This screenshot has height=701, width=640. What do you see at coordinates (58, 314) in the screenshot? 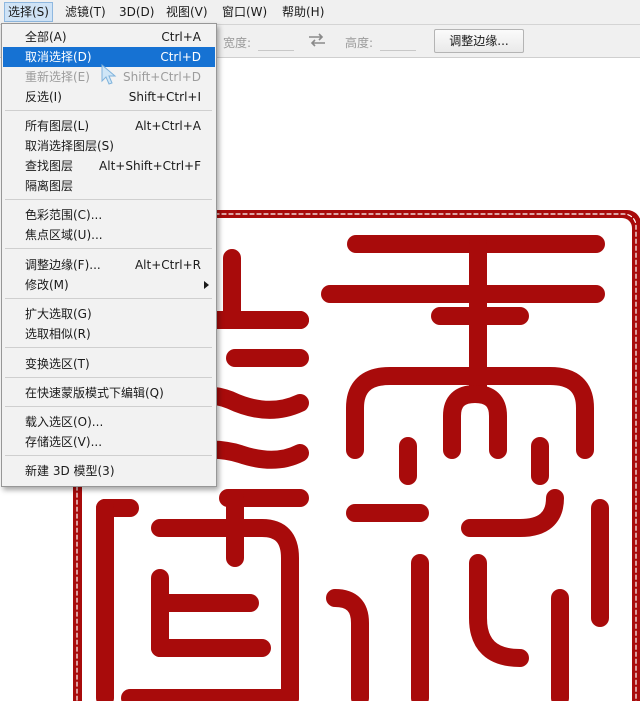
I see `menu-item-label: 扩大选取(G)` at bounding box center [58, 314].